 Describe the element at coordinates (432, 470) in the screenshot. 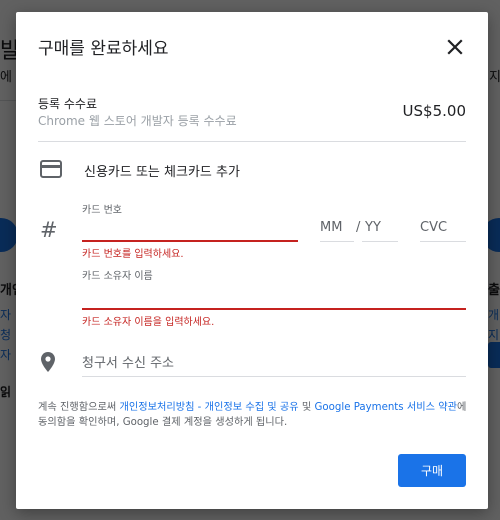

I see `buy-button: 구매` at that location.